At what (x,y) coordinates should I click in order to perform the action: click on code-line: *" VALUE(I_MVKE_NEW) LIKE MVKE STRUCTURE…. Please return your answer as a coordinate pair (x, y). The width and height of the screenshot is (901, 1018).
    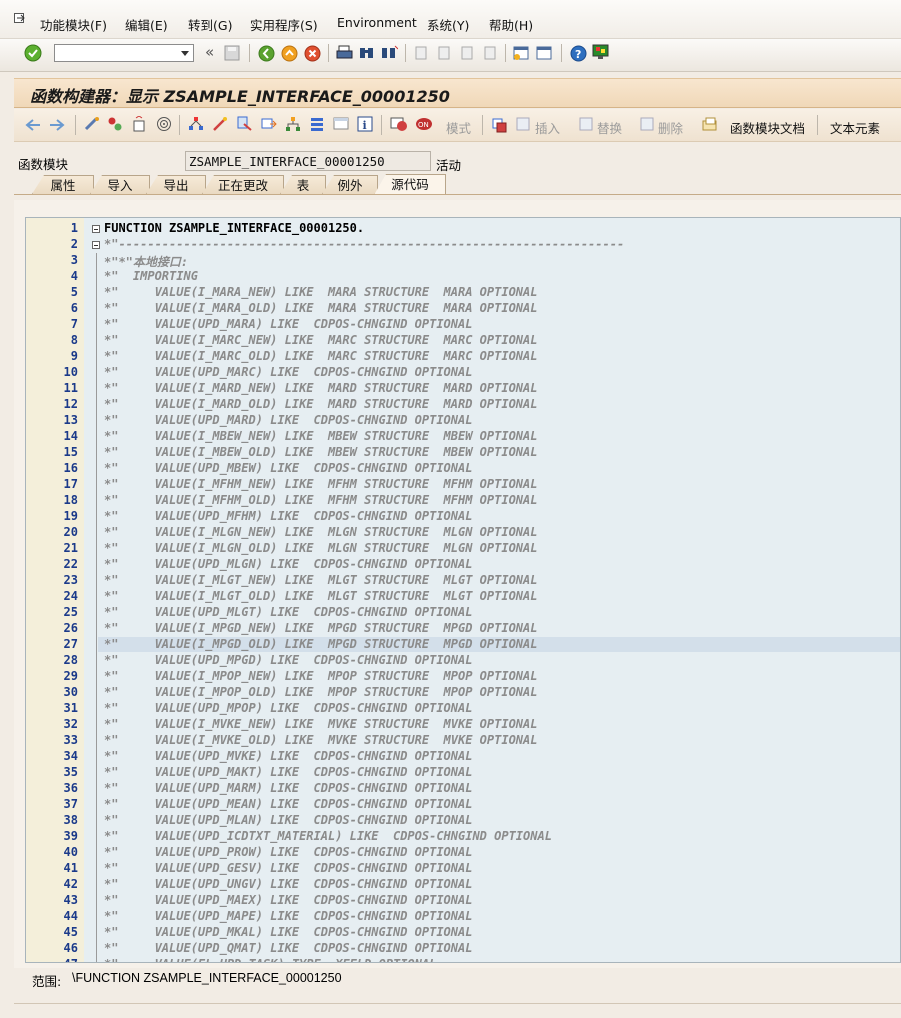
    Looking at the image, I should click on (320, 724).